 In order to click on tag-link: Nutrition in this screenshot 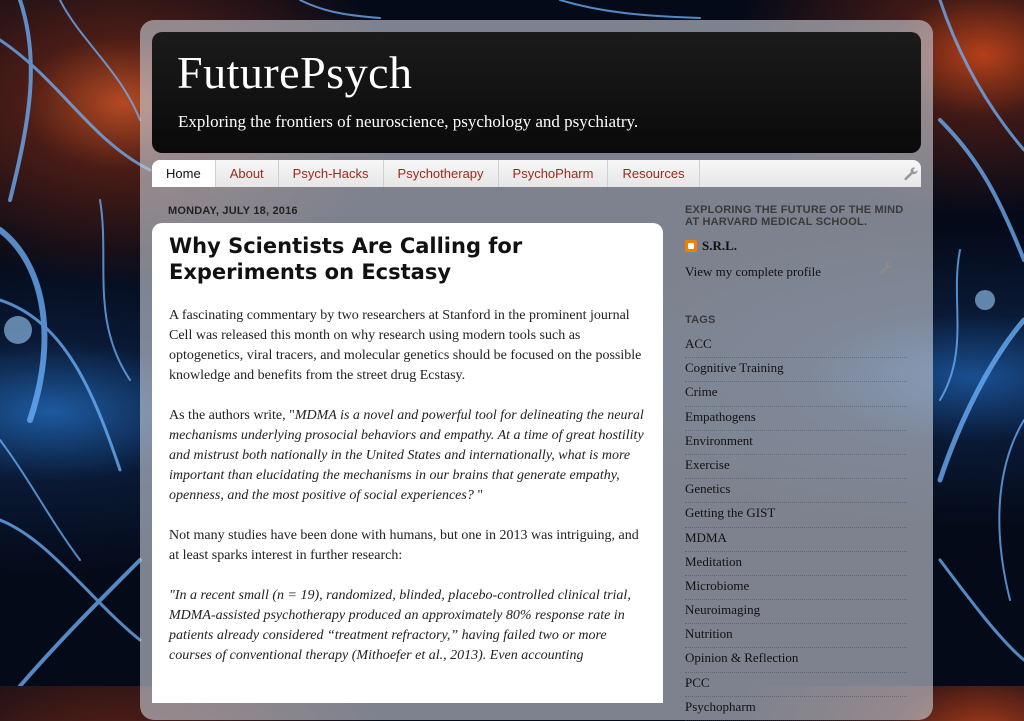, I will do `click(796, 636)`.